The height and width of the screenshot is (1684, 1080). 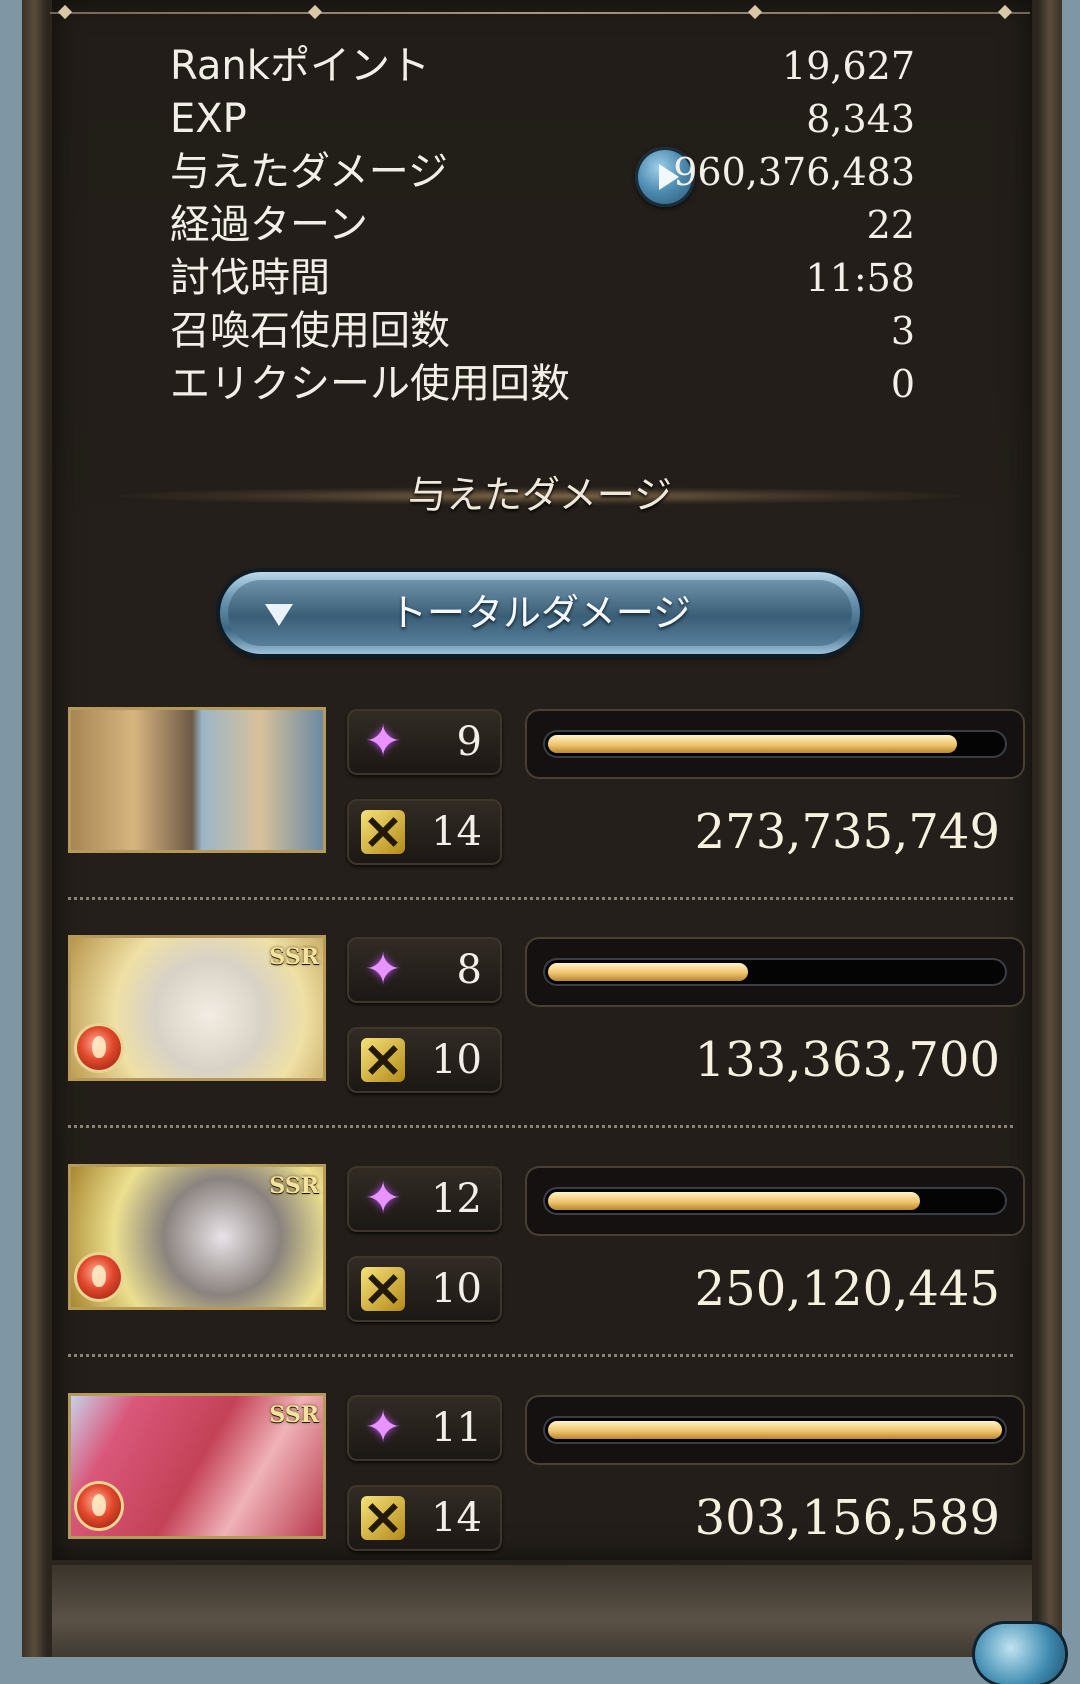 I want to click on stat-value: 8,343, so click(x=860, y=119).